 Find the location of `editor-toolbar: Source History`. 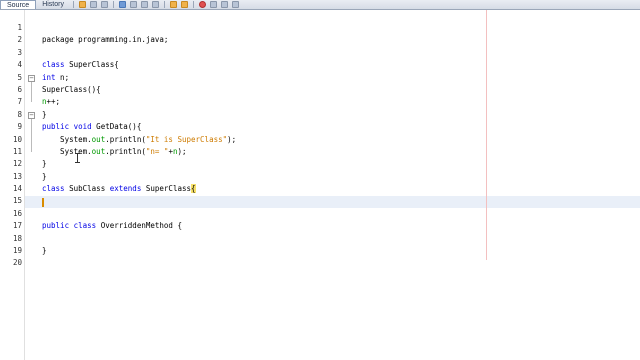

editor-toolbar: Source History is located at coordinates (320, 5).